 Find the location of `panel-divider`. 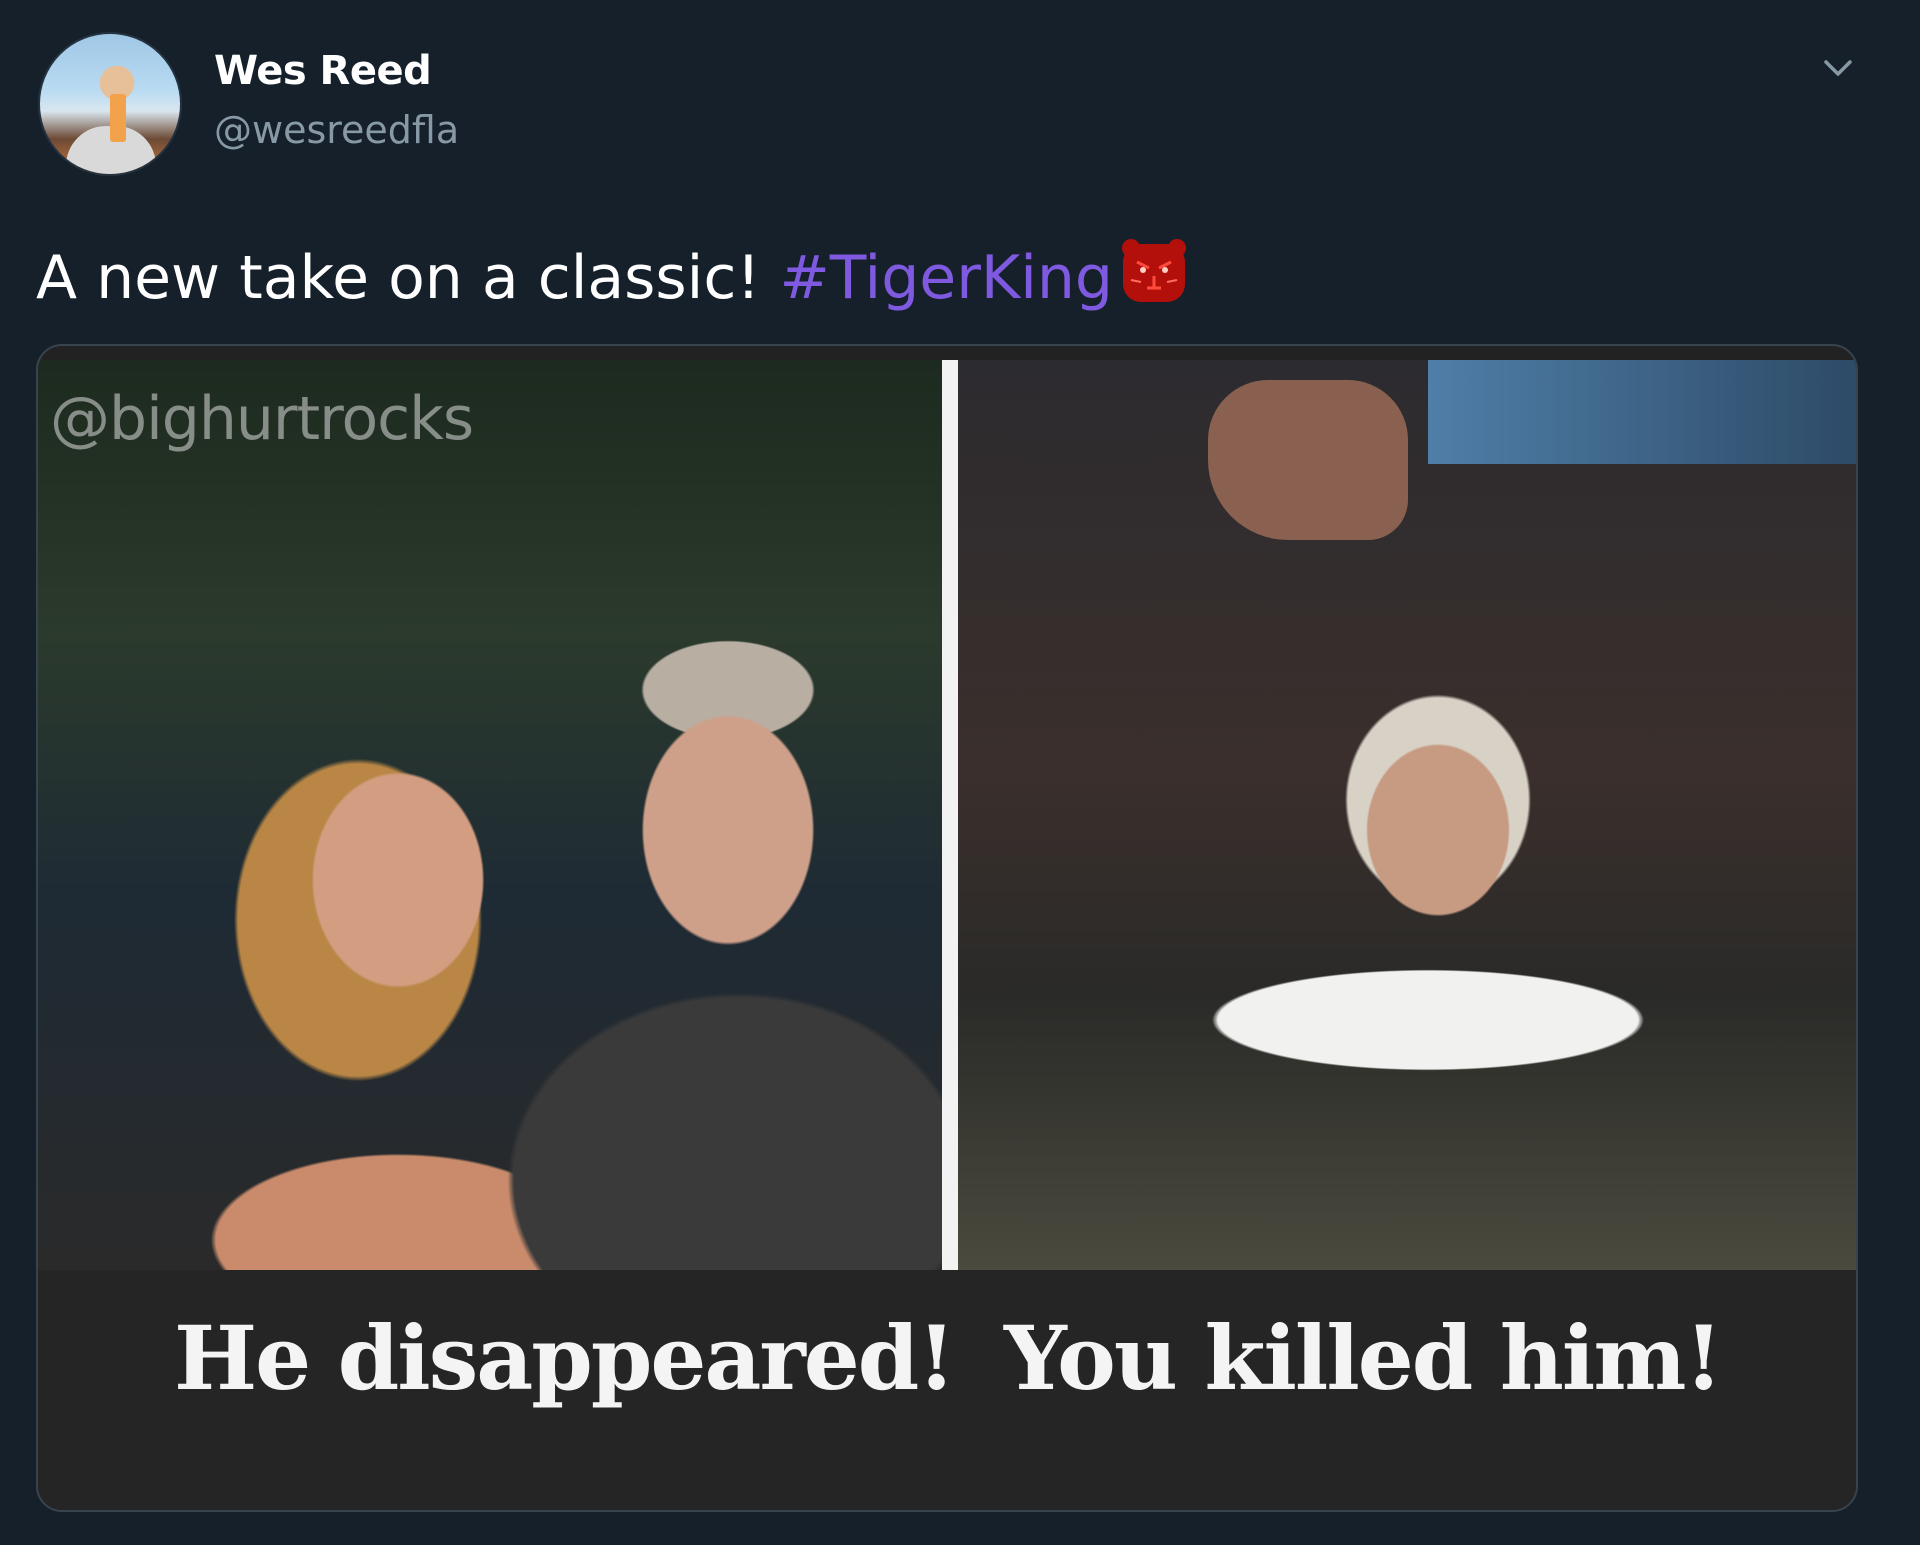

panel-divider is located at coordinates (950, 815).